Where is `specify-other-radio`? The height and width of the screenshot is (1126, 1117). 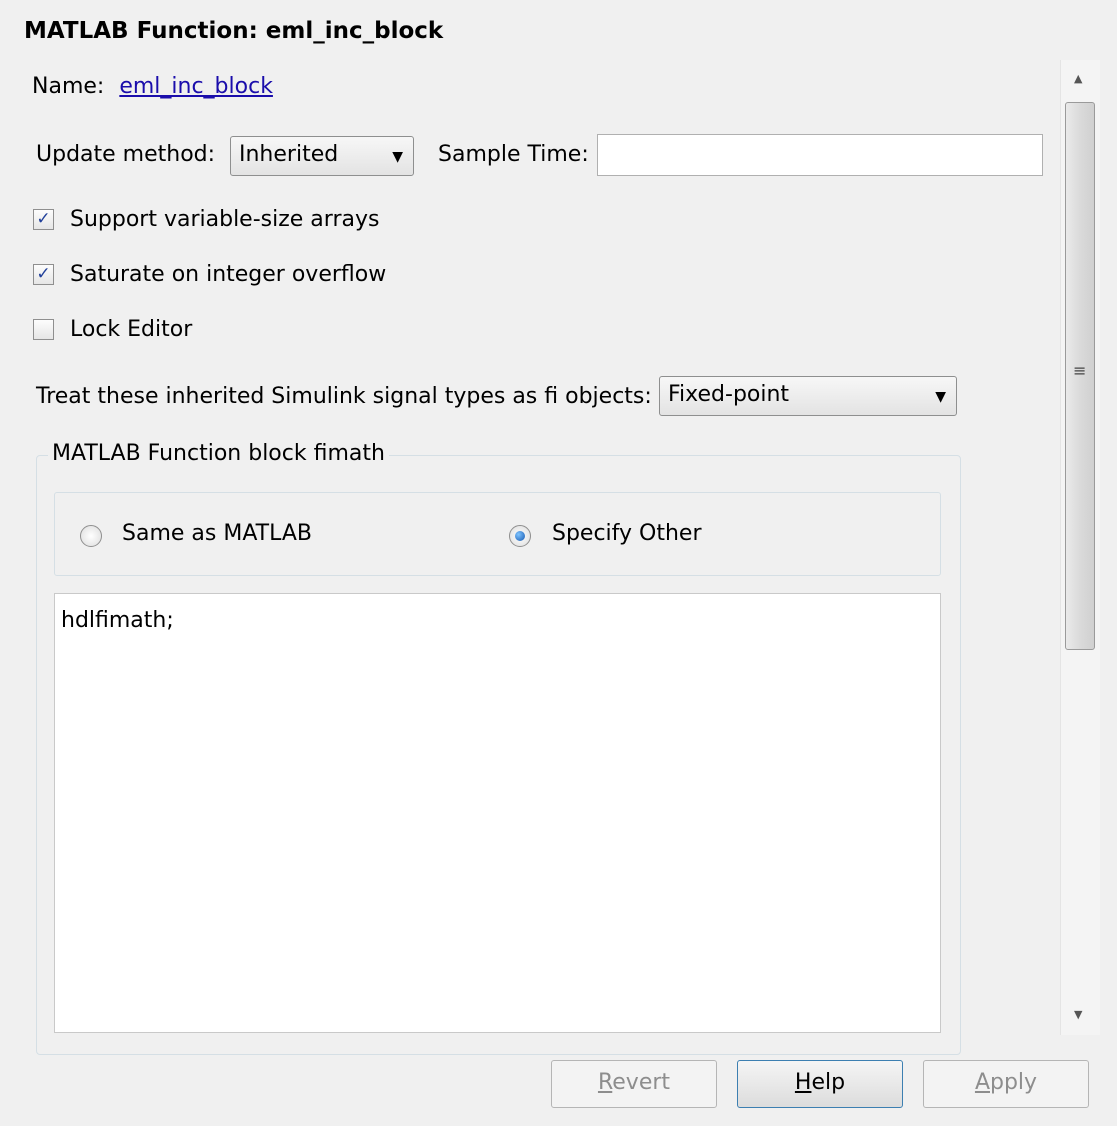
specify-other-radio is located at coordinates (520, 536).